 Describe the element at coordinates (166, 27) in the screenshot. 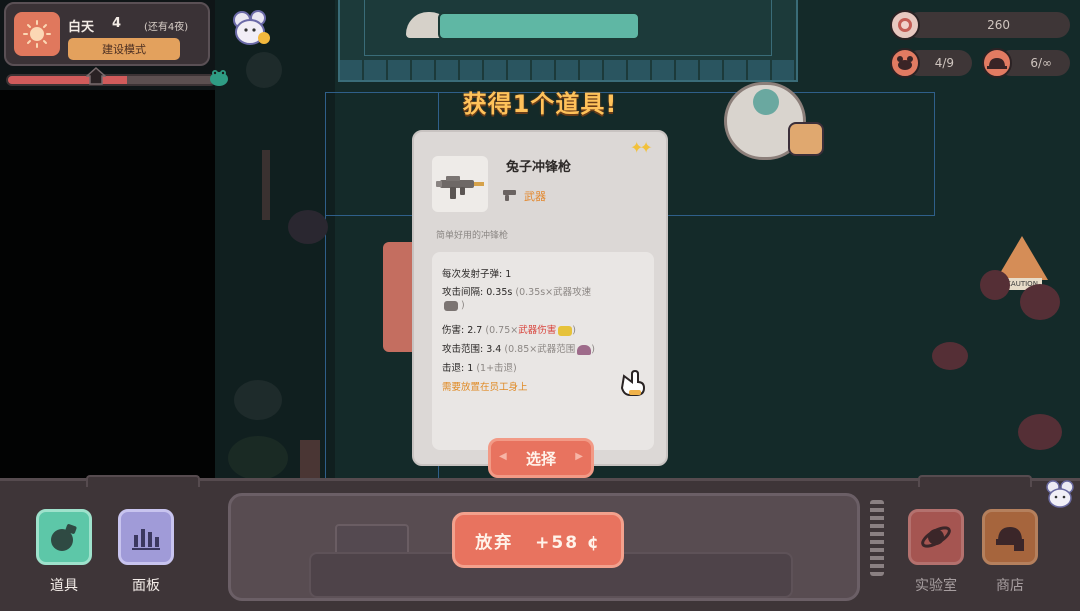

I see `nights-left: (还有4夜)` at that location.